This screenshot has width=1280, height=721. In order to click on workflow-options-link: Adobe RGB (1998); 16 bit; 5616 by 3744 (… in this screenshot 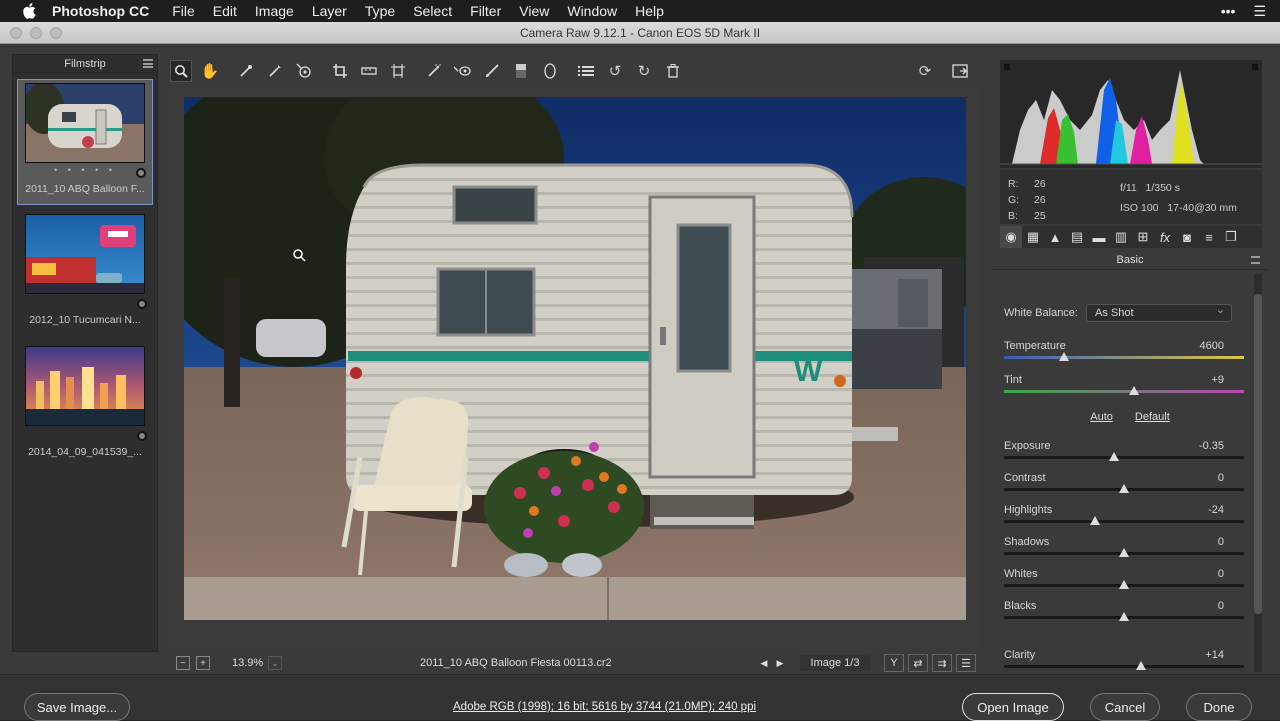, I will do `click(604, 707)`.